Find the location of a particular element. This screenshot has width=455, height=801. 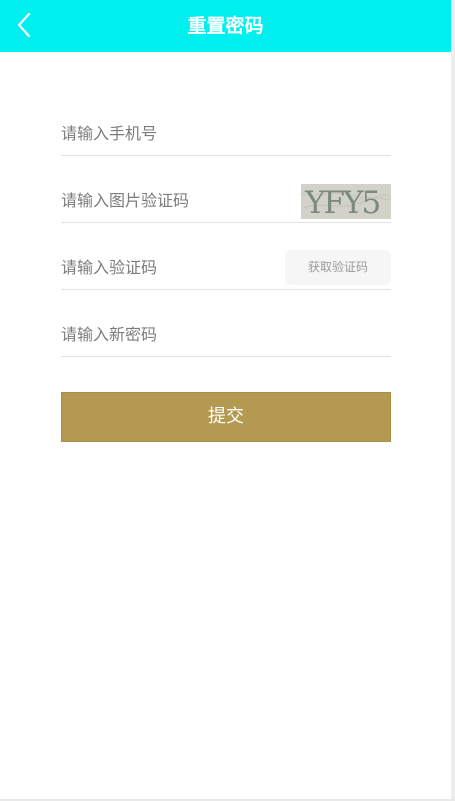

phone-input is located at coordinates (176, 133).